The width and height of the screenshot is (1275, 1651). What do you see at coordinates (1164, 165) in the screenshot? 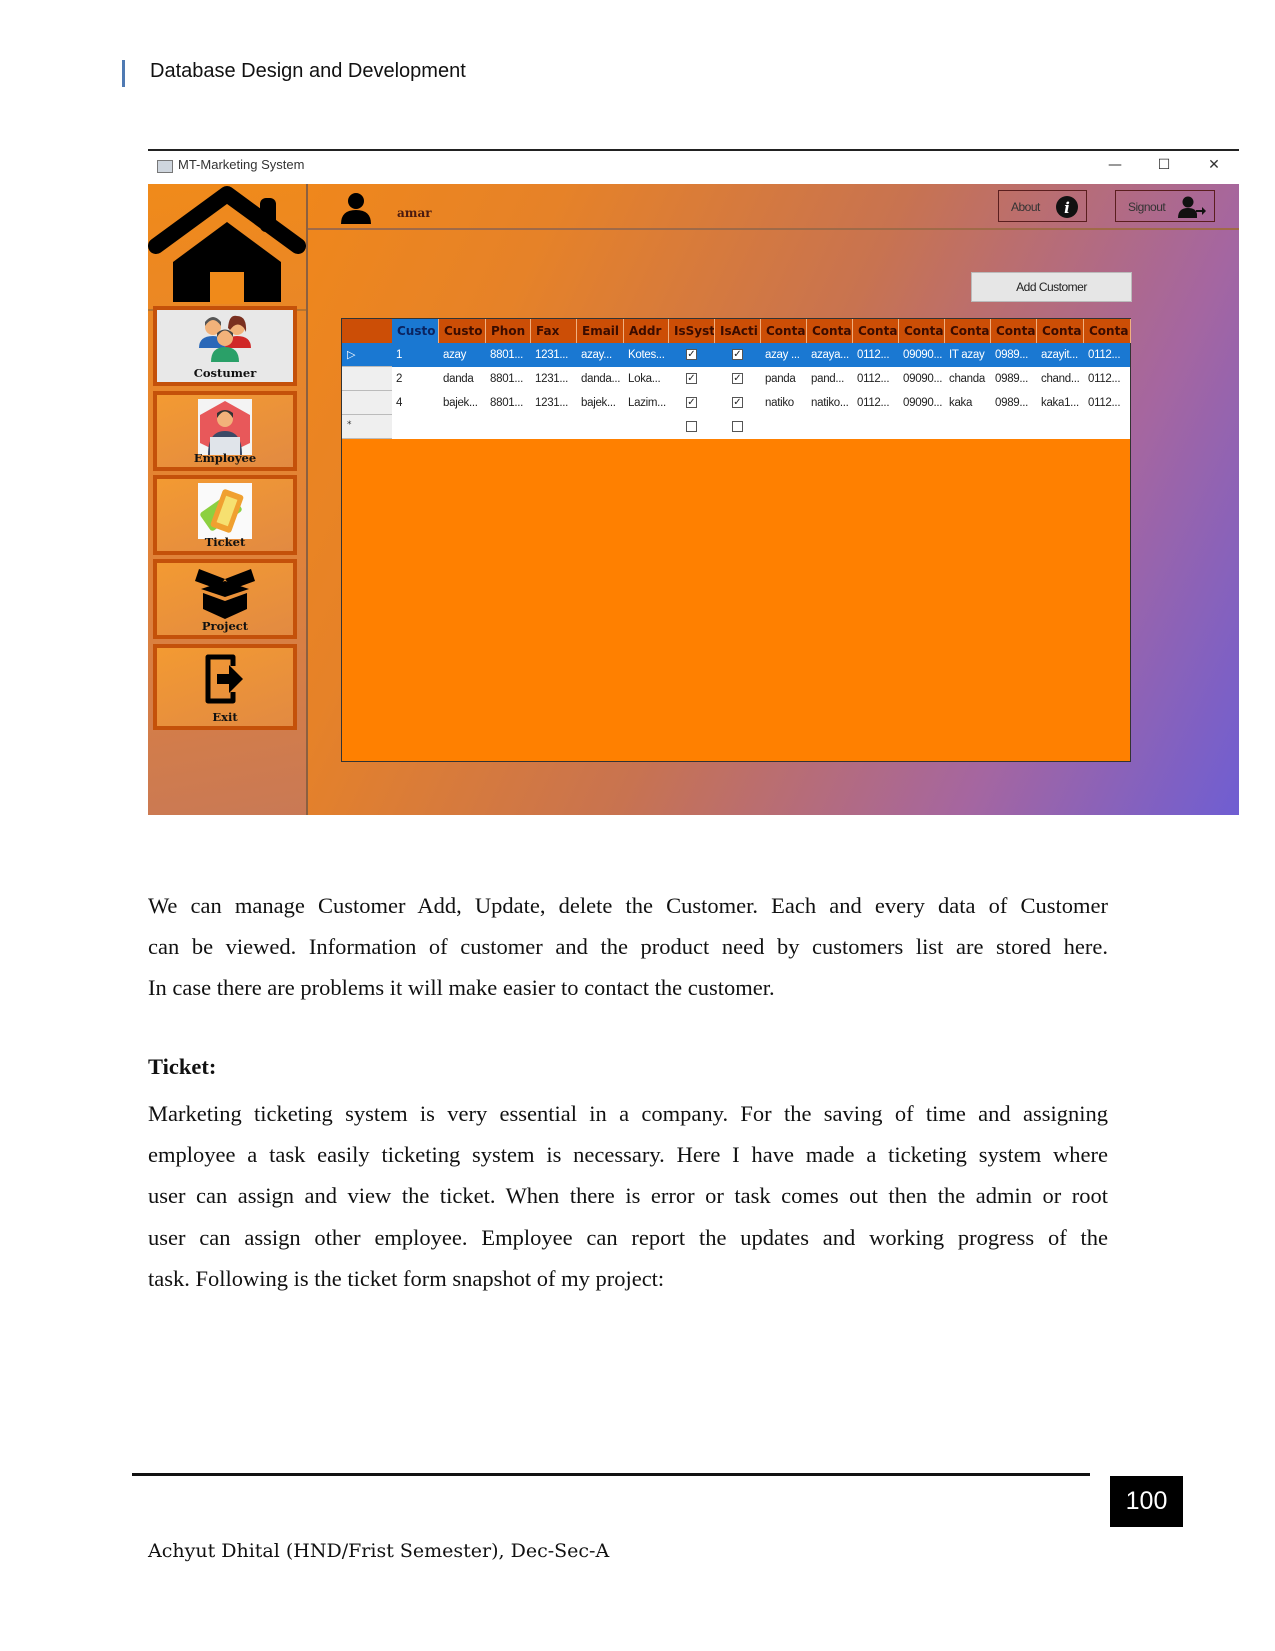
I see `maximize-button: ☐` at bounding box center [1164, 165].